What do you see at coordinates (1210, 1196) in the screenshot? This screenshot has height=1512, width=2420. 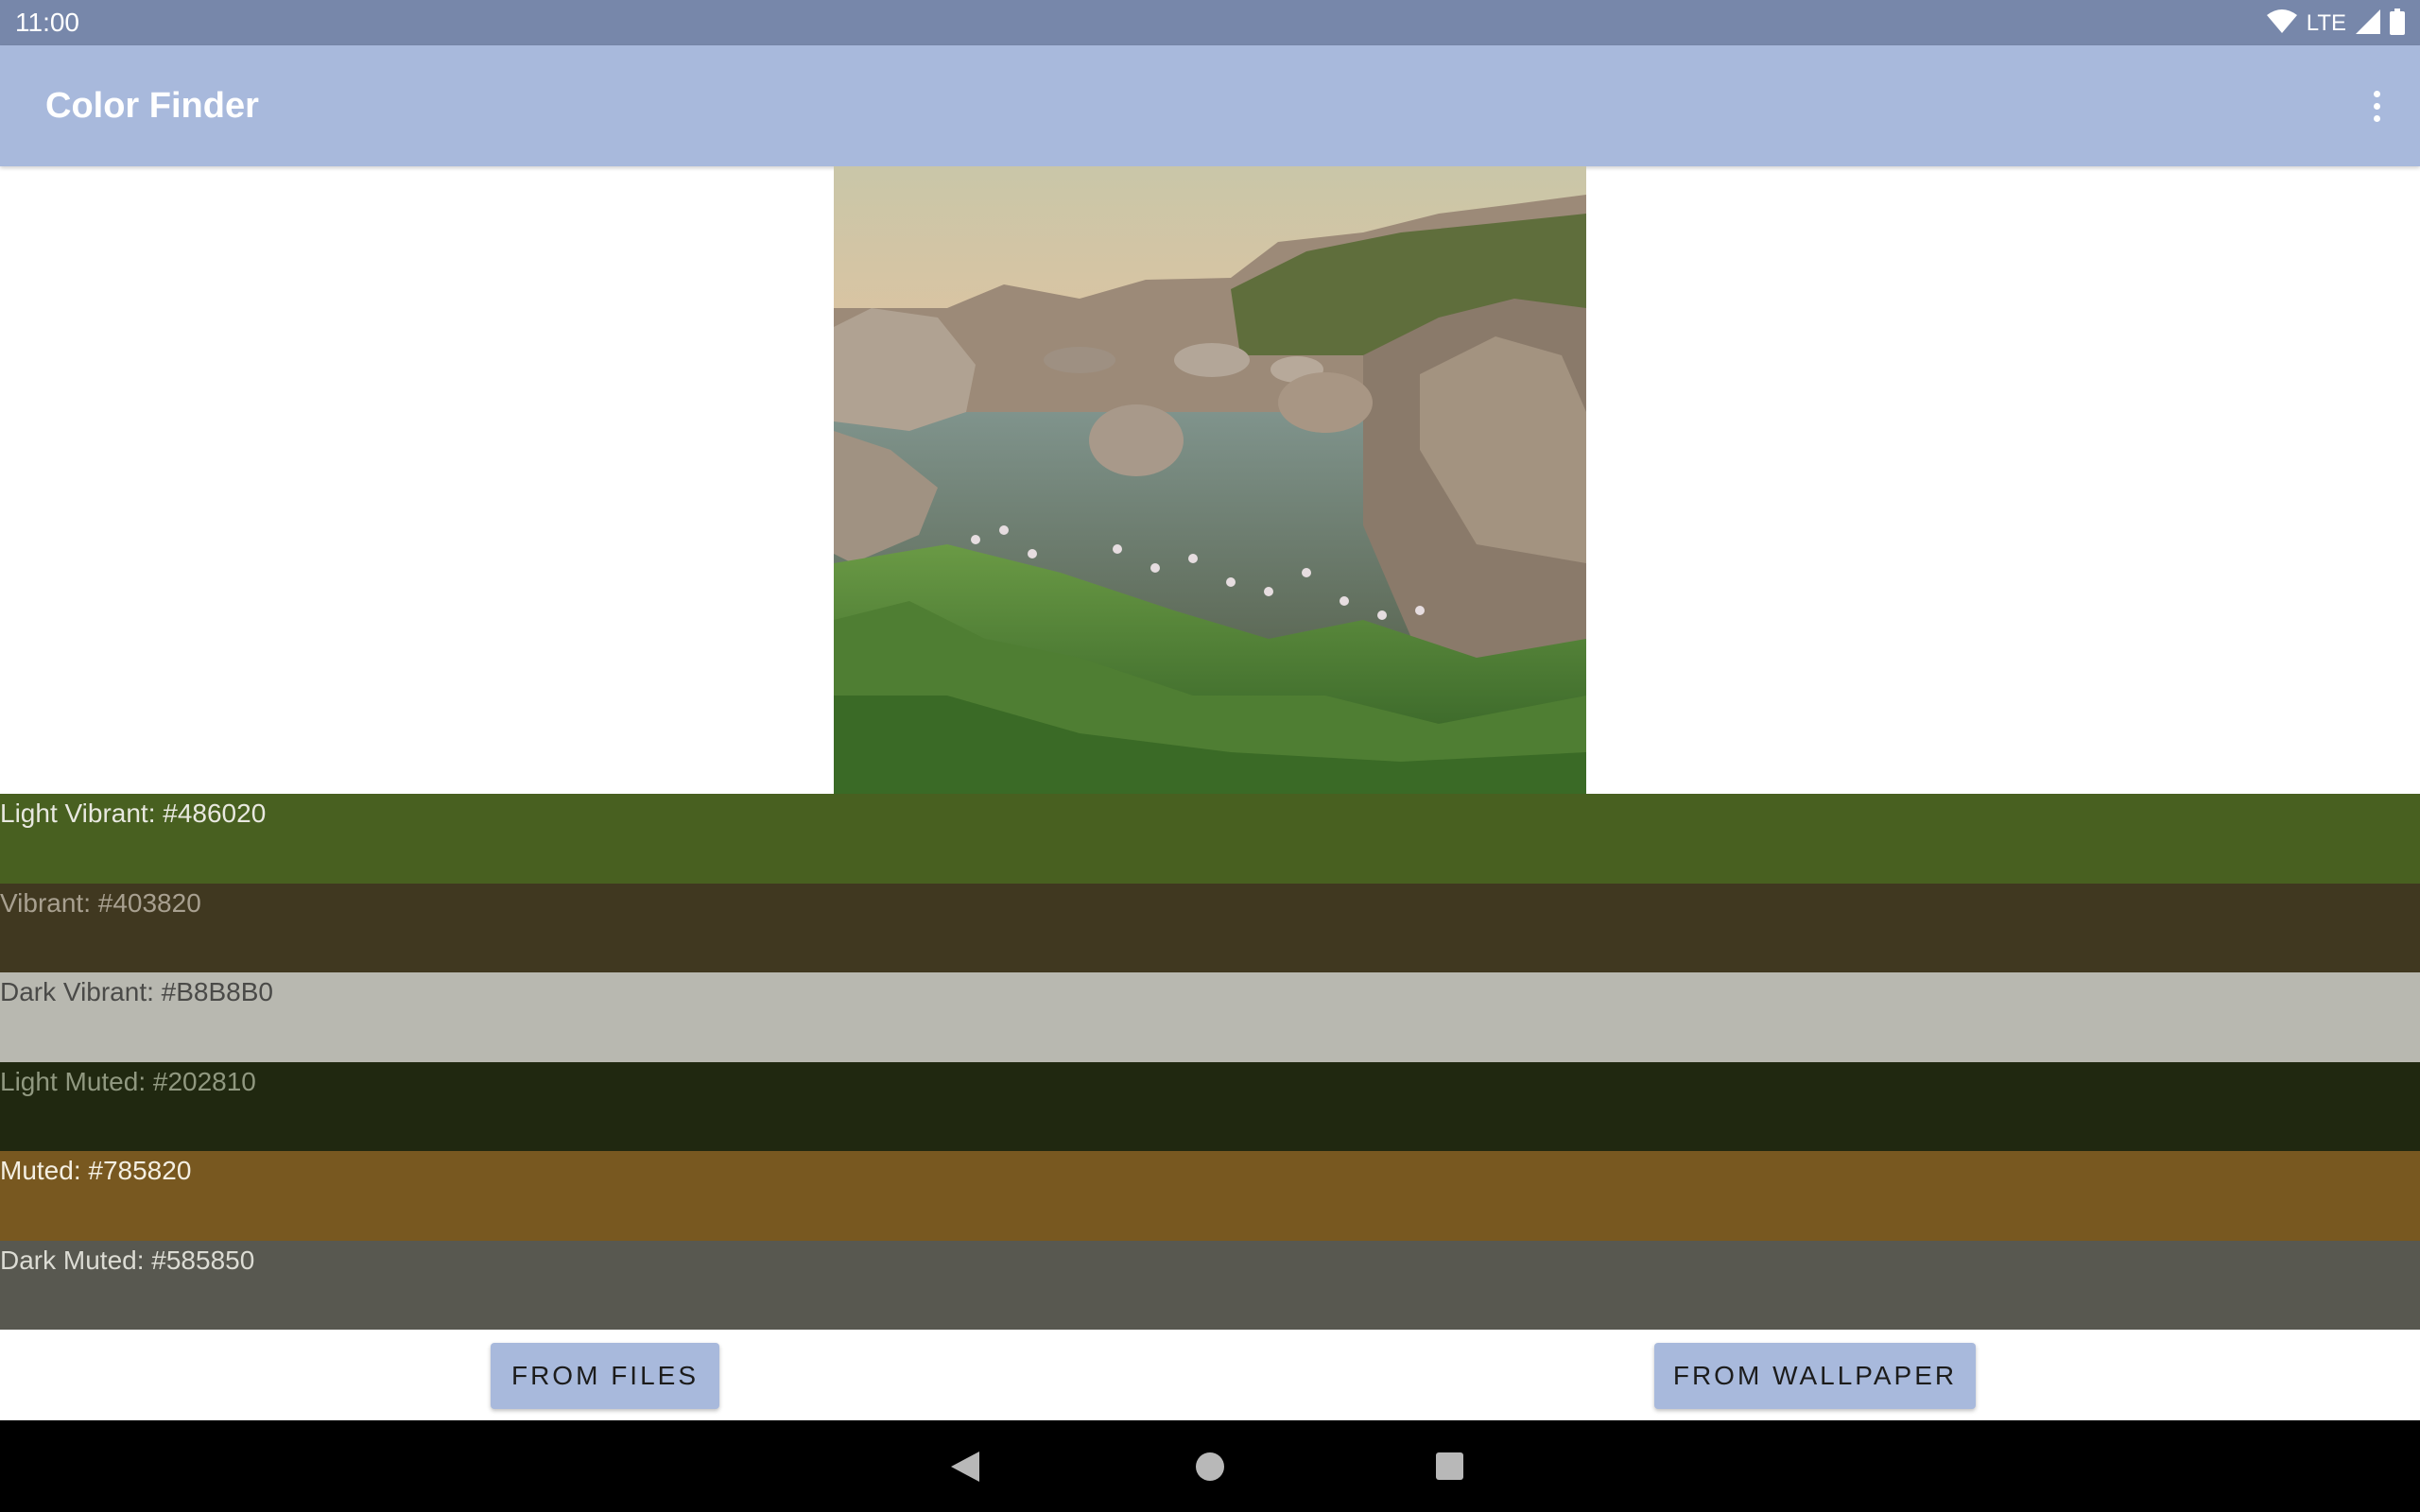 I see `swatch-muted: Muted: #785820` at bounding box center [1210, 1196].